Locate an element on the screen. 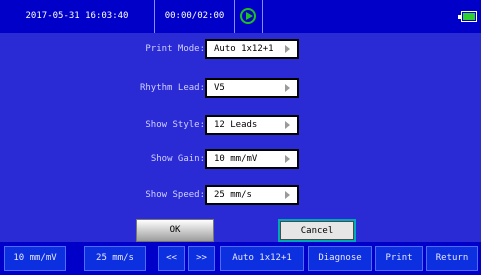 The height and width of the screenshot is (275, 481). print-softkey: Print is located at coordinates (399, 258).